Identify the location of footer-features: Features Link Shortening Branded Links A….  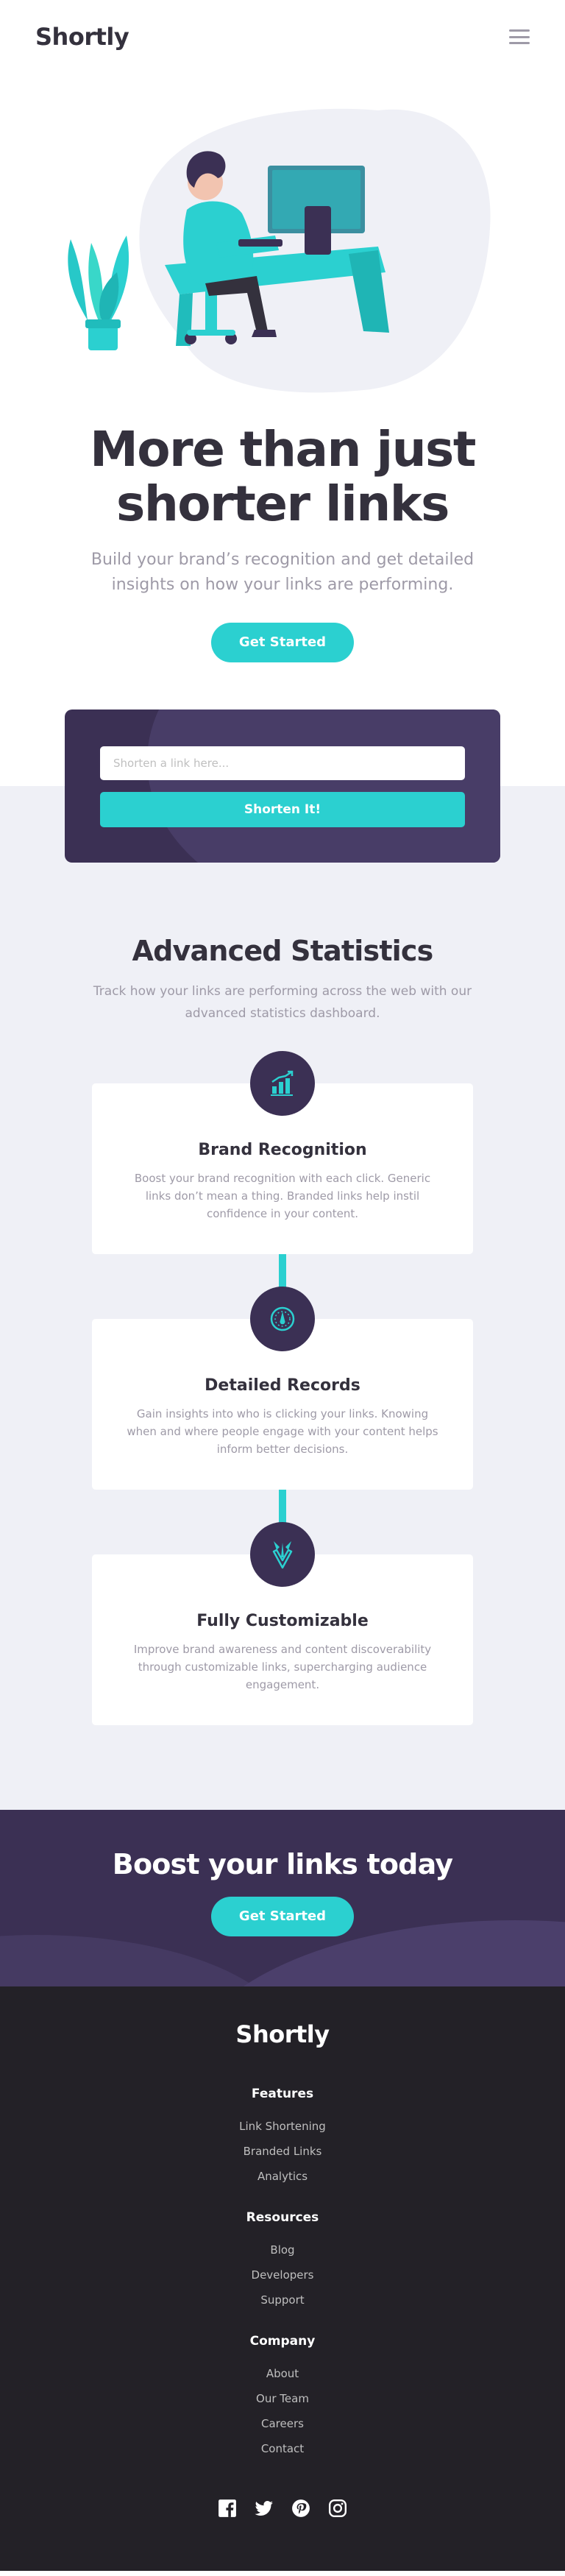
(282, 2135).